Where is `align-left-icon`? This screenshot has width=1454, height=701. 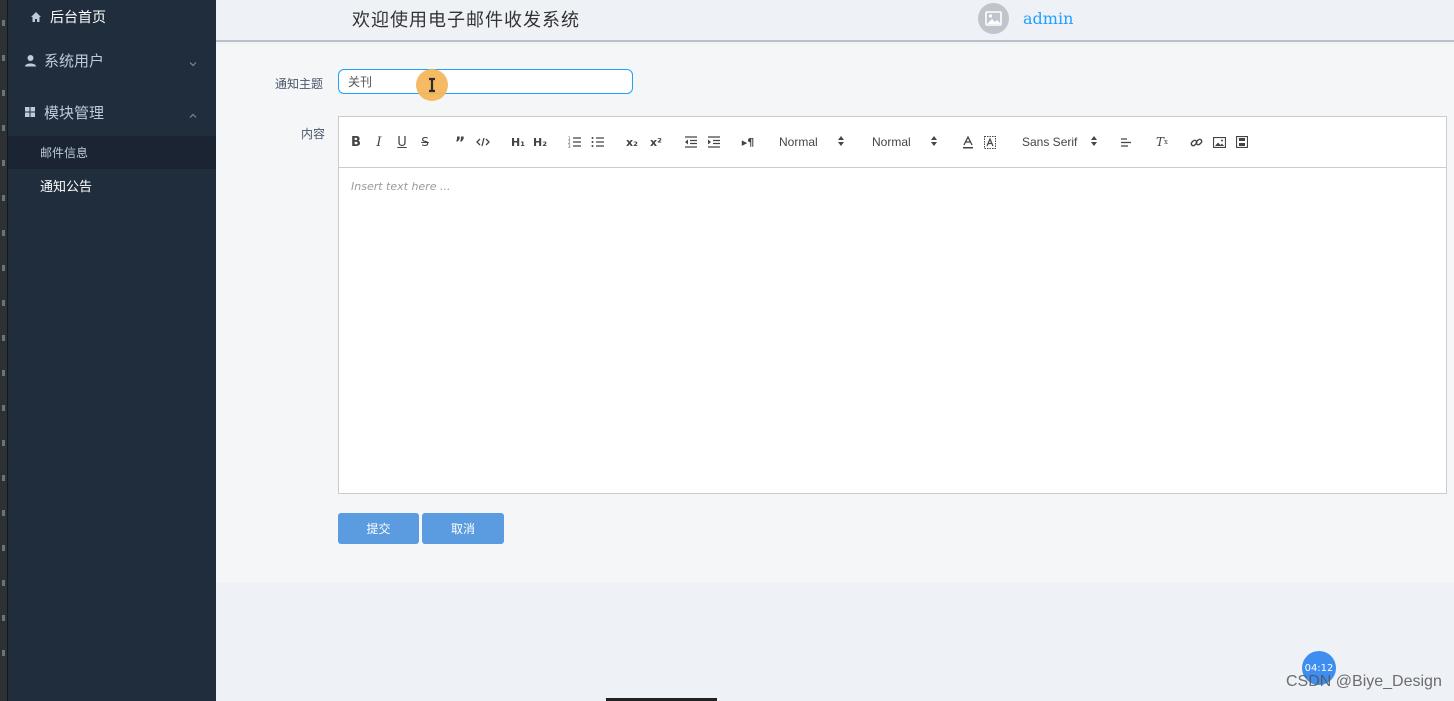
align-left-icon is located at coordinates (1126, 142).